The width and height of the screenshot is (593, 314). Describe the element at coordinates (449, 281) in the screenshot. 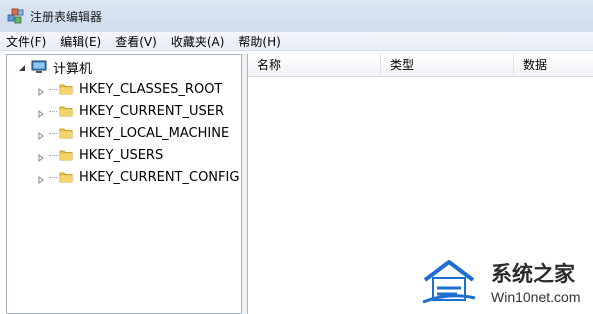

I see `house-logo-icon` at that location.